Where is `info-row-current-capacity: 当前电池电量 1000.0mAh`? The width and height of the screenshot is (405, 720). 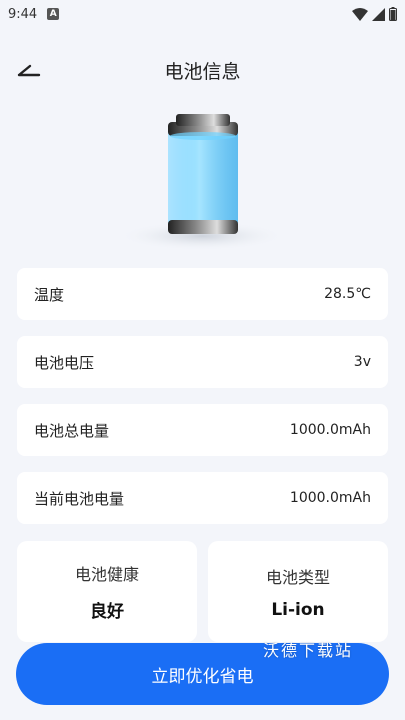
info-row-current-capacity: 当前电池电量 1000.0mAh is located at coordinates (202, 498).